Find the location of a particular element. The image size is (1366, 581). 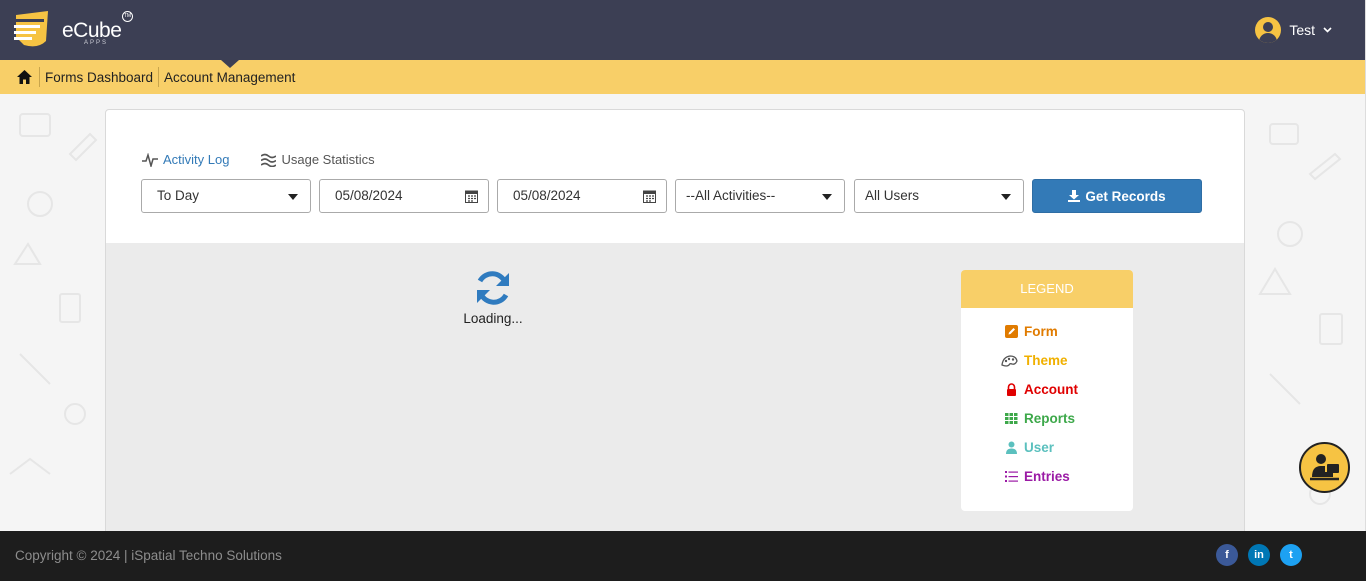

user-menu: Test is located at coordinates (1293, 30).